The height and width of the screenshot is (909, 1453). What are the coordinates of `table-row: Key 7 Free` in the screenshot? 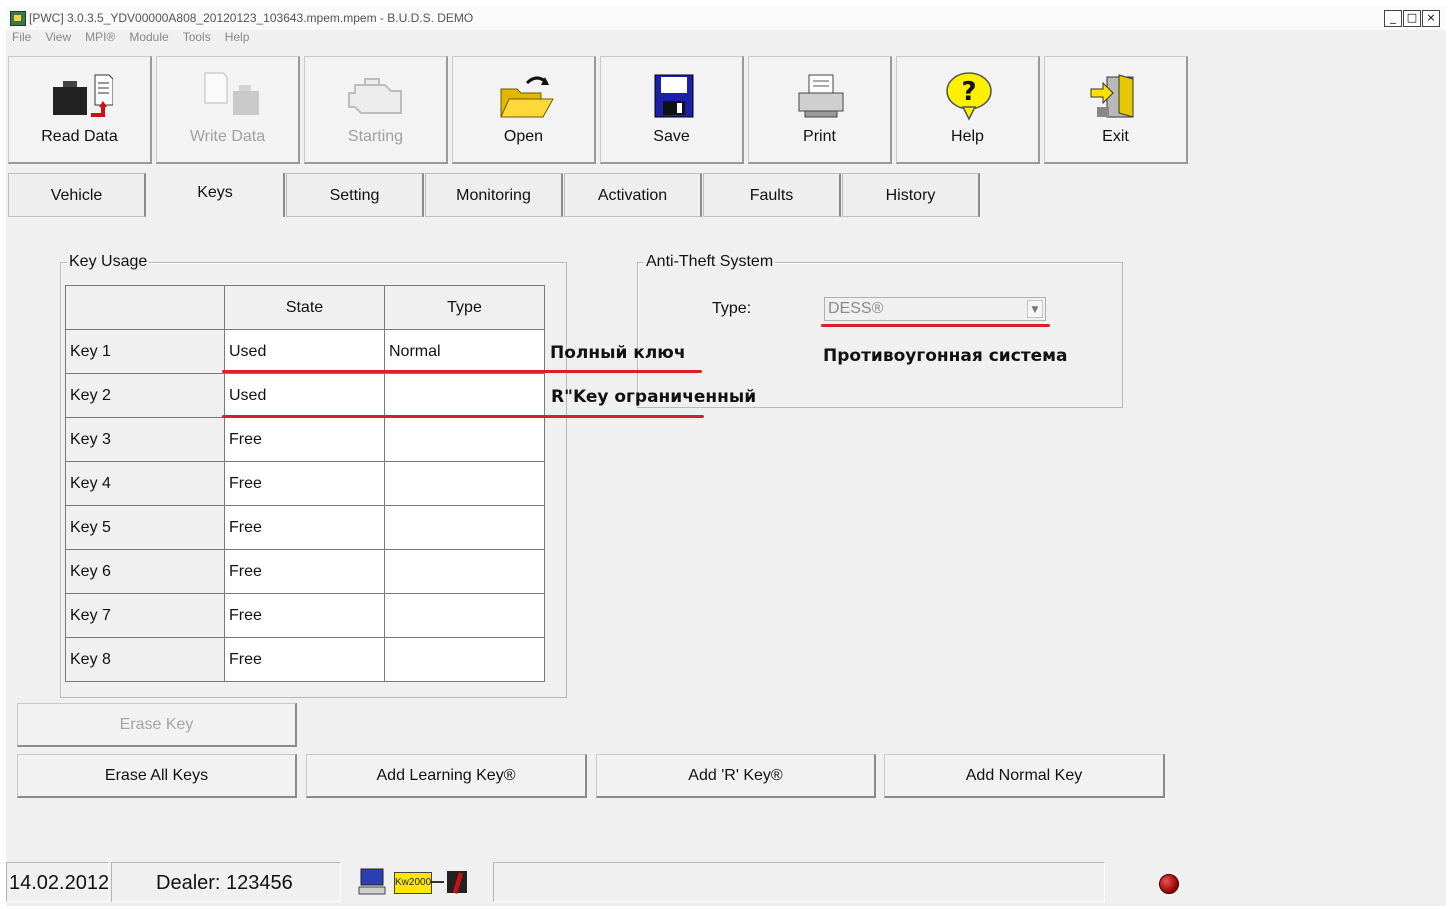 It's located at (305, 615).